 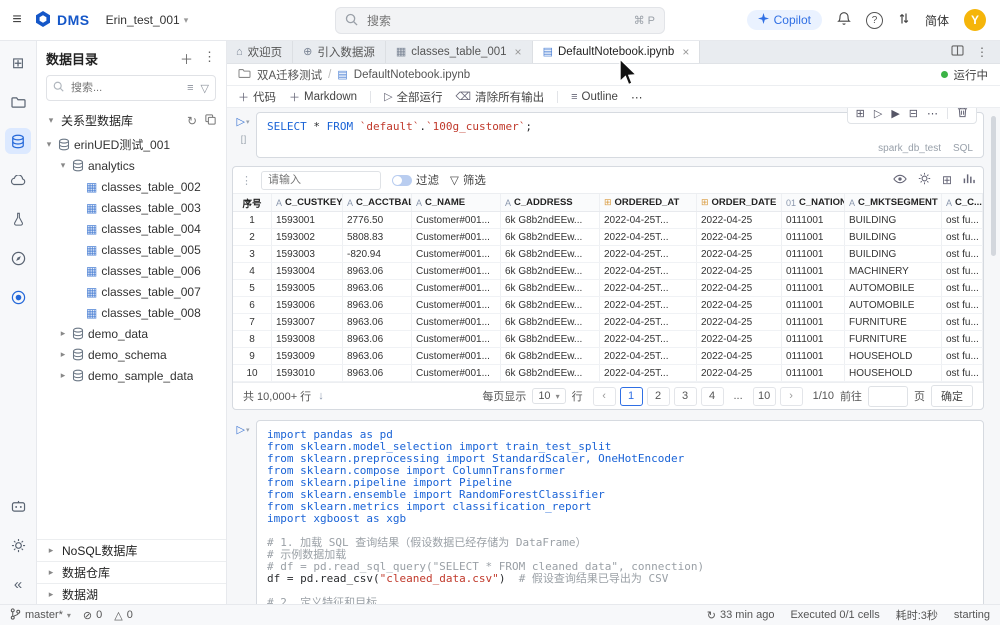 What do you see at coordinates (205, 88) in the screenshot?
I see `funnel-icon: ▽` at bounding box center [205, 88].